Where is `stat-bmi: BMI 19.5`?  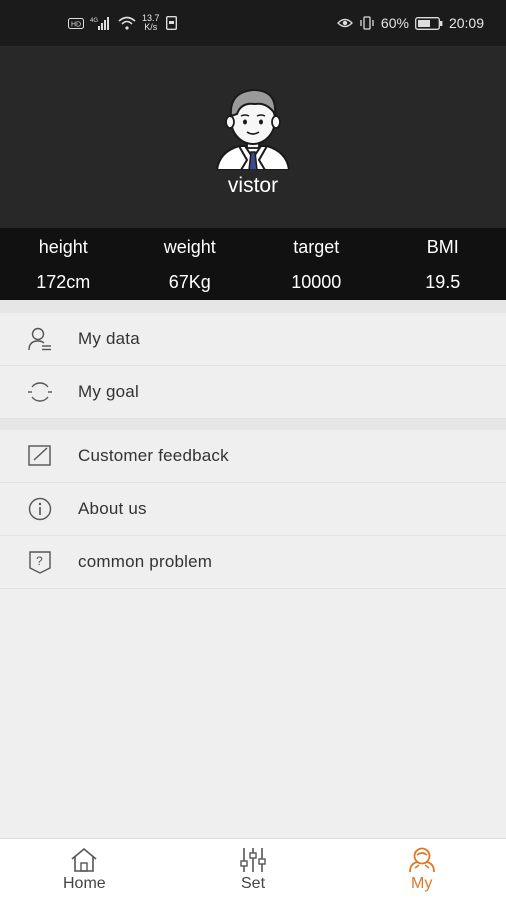
stat-bmi: BMI 19.5 is located at coordinates (443, 264).